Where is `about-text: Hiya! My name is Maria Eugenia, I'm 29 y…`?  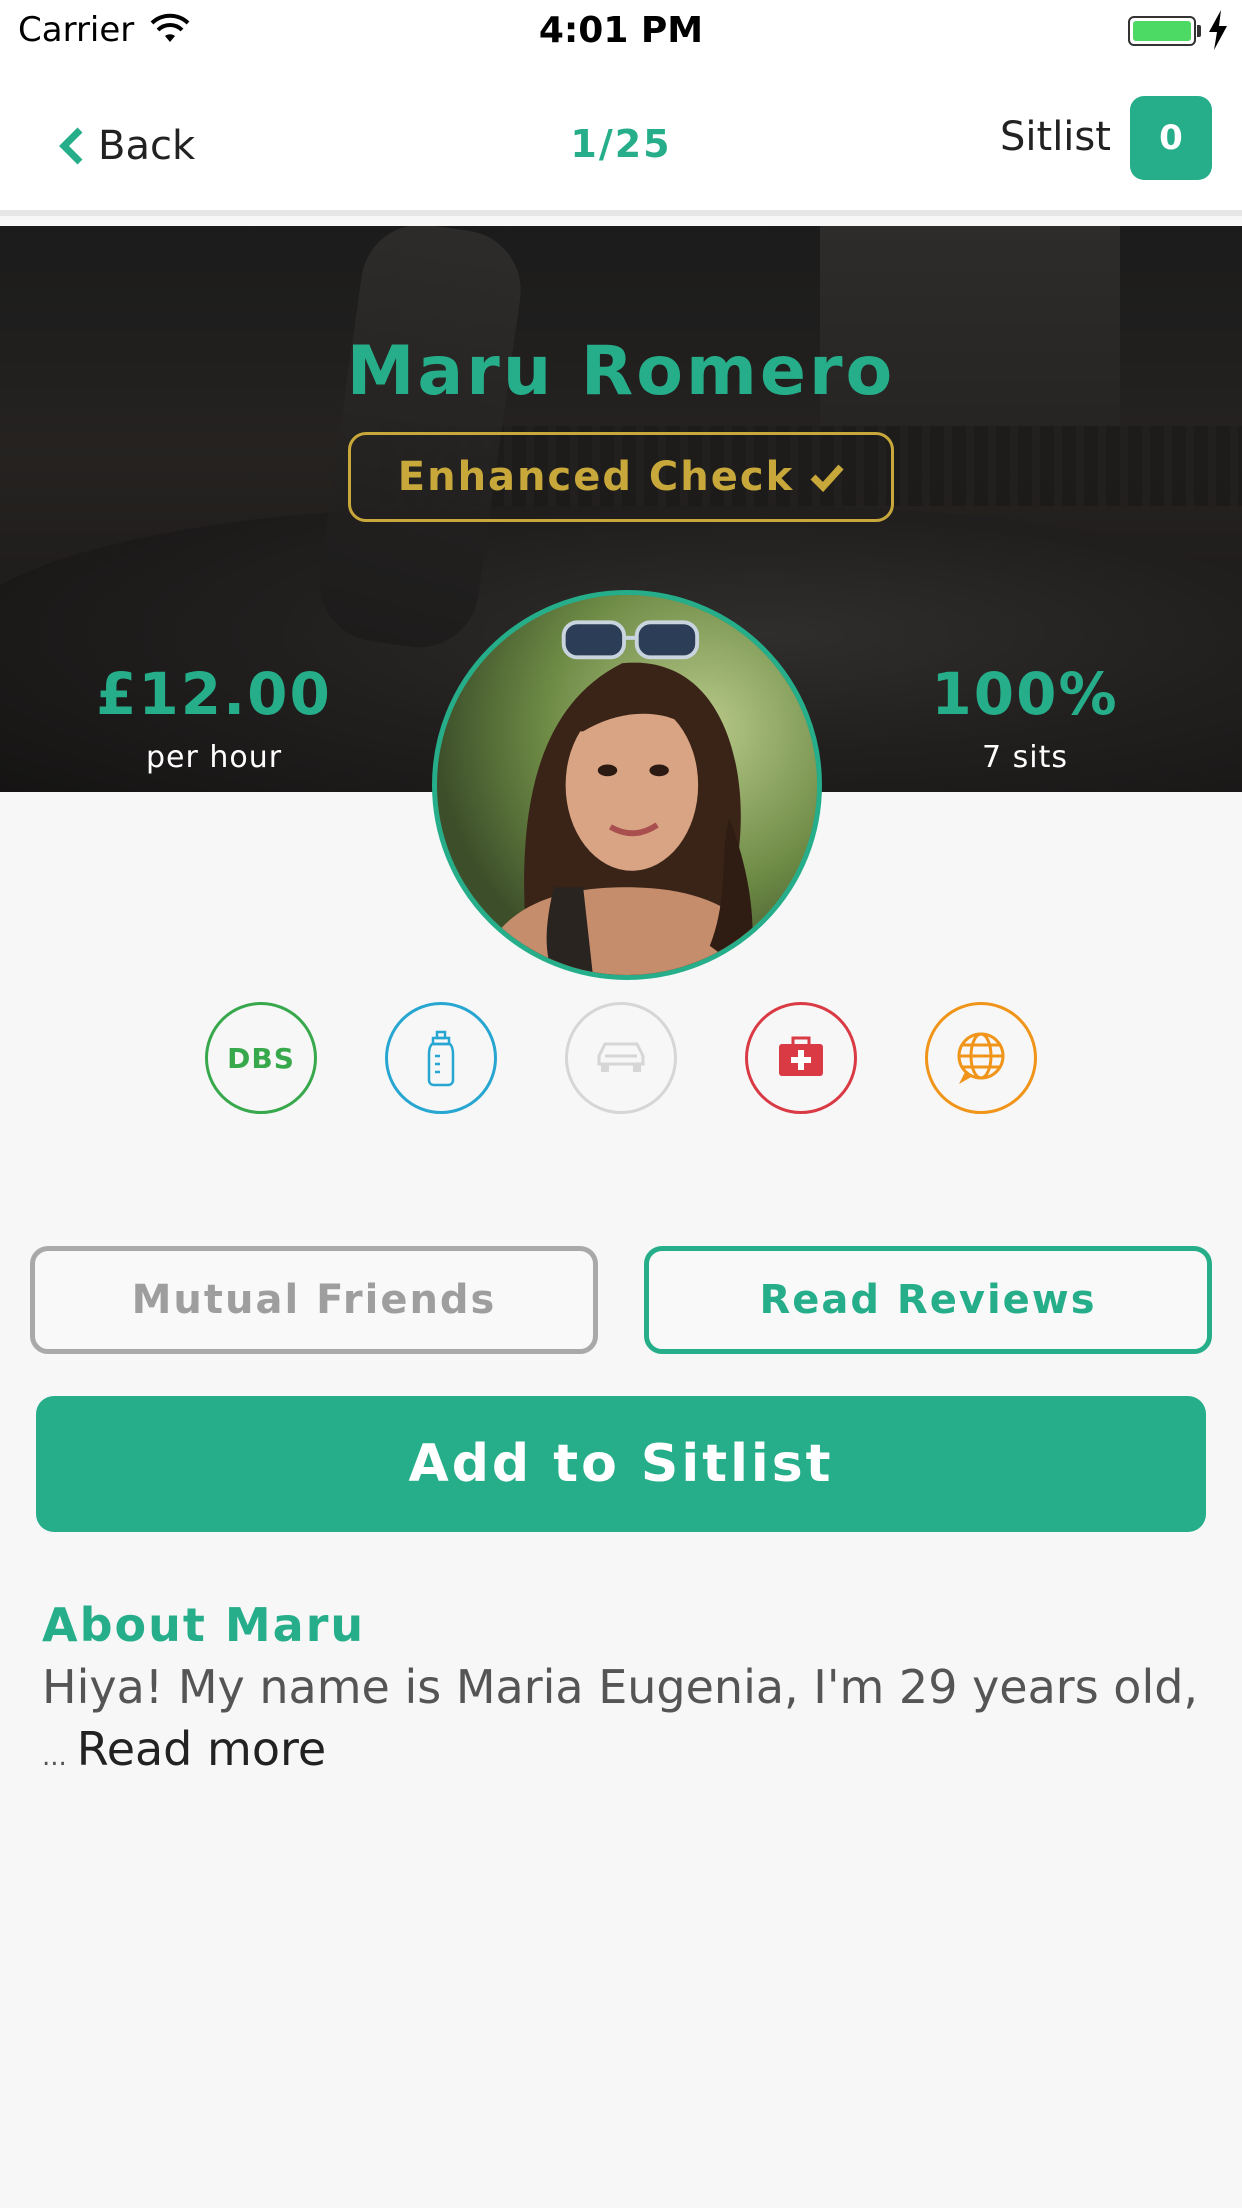
about-text: Hiya! My name is Maria Eugenia, I'm 29 y… is located at coordinates (620, 1687).